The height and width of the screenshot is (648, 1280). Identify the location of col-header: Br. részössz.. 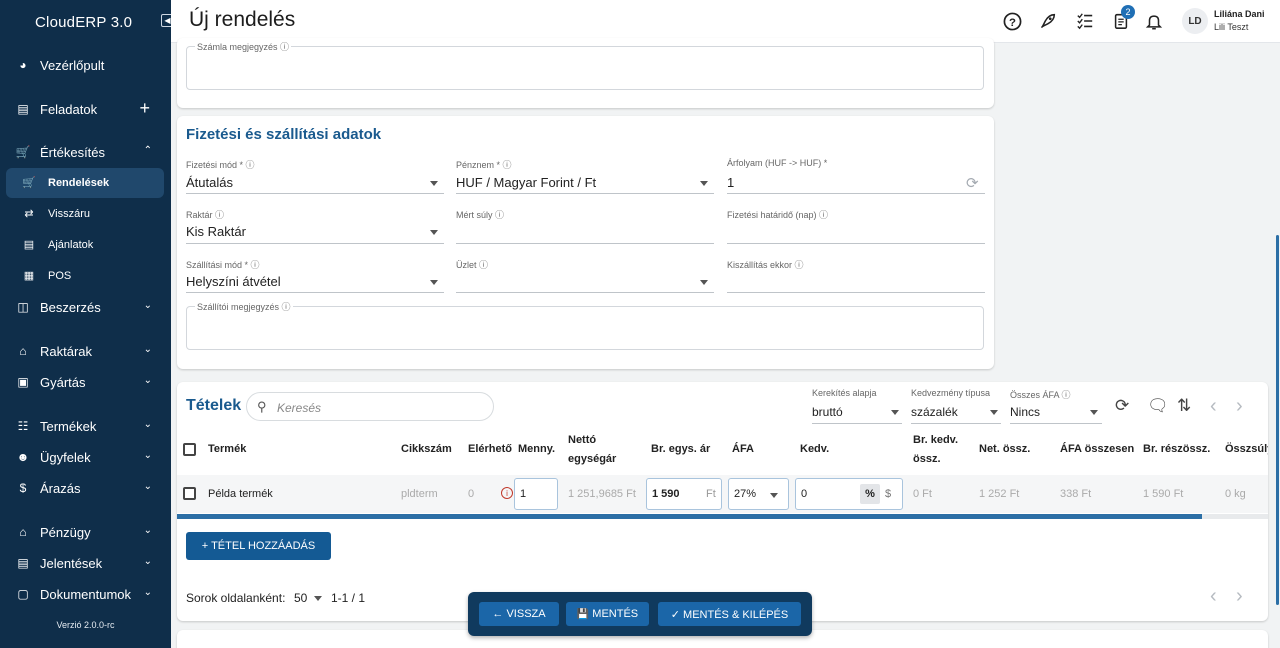
(1176, 449).